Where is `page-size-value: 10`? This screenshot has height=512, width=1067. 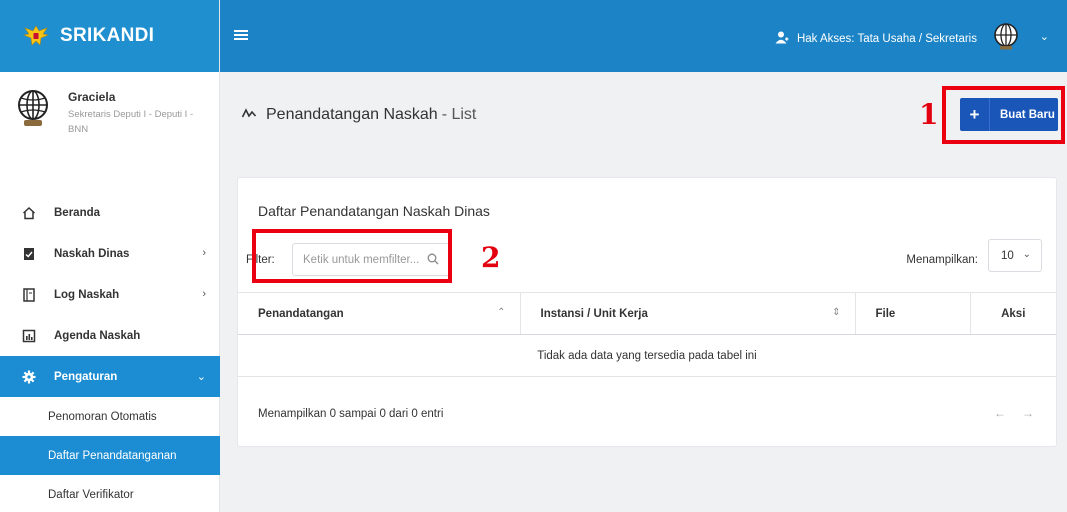
page-size-value: 10 is located at coordinates (1007, 255).